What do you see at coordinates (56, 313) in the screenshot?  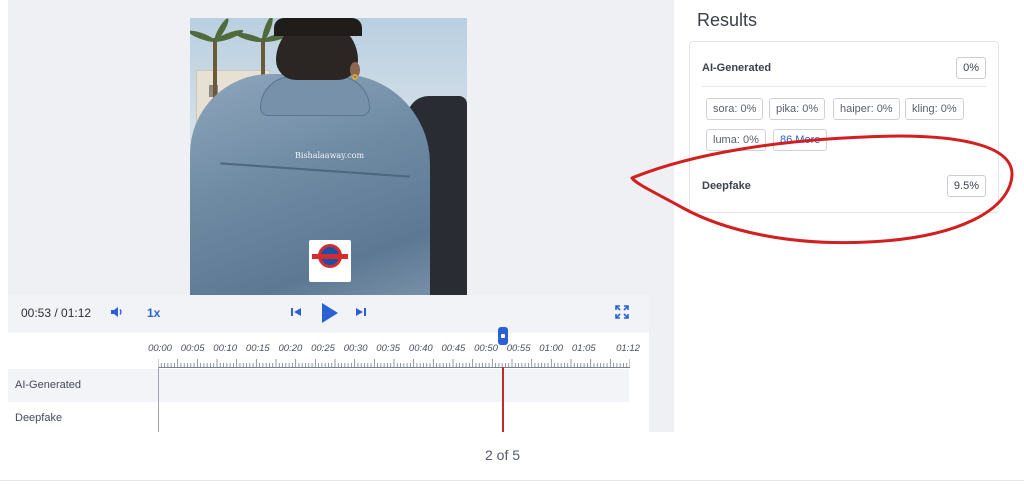 I see `time-display: 00:53 / 01:12` at bounding box center [56, 313].